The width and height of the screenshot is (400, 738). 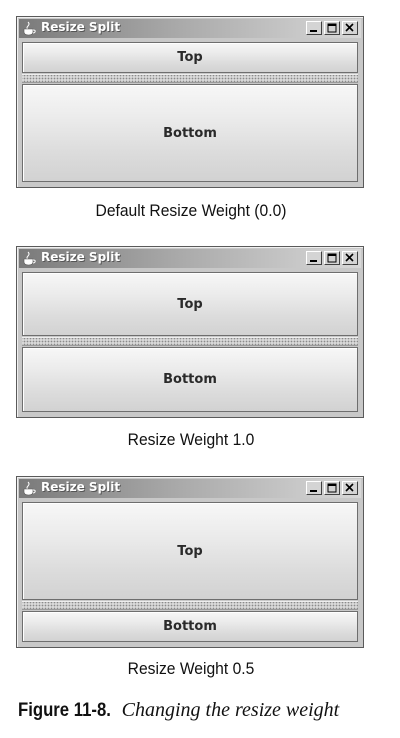 What do you see at coordinates (64, 710) in the screenshot?
I see `figure-label: Figure 11-8.` at bounding box center [64, 710].